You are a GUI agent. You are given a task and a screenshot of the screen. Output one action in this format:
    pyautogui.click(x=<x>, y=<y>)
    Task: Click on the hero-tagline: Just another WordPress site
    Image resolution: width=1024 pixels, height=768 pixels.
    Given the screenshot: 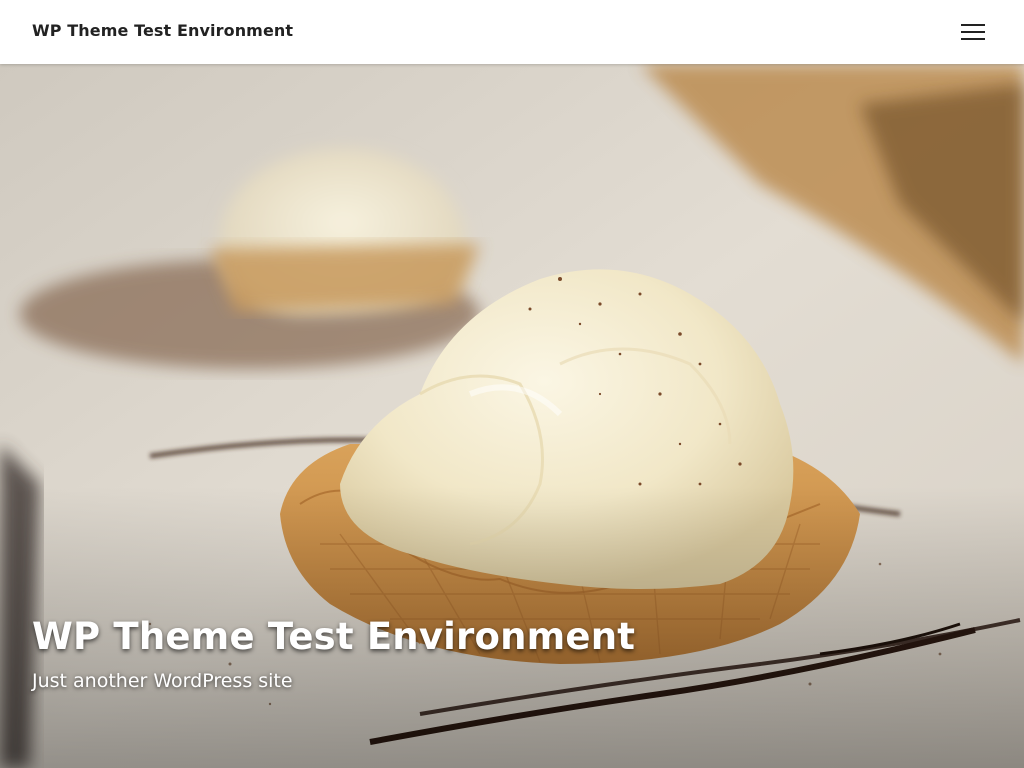 What is the action you would take?
    pyautogui.click(x=162, y=681)
    